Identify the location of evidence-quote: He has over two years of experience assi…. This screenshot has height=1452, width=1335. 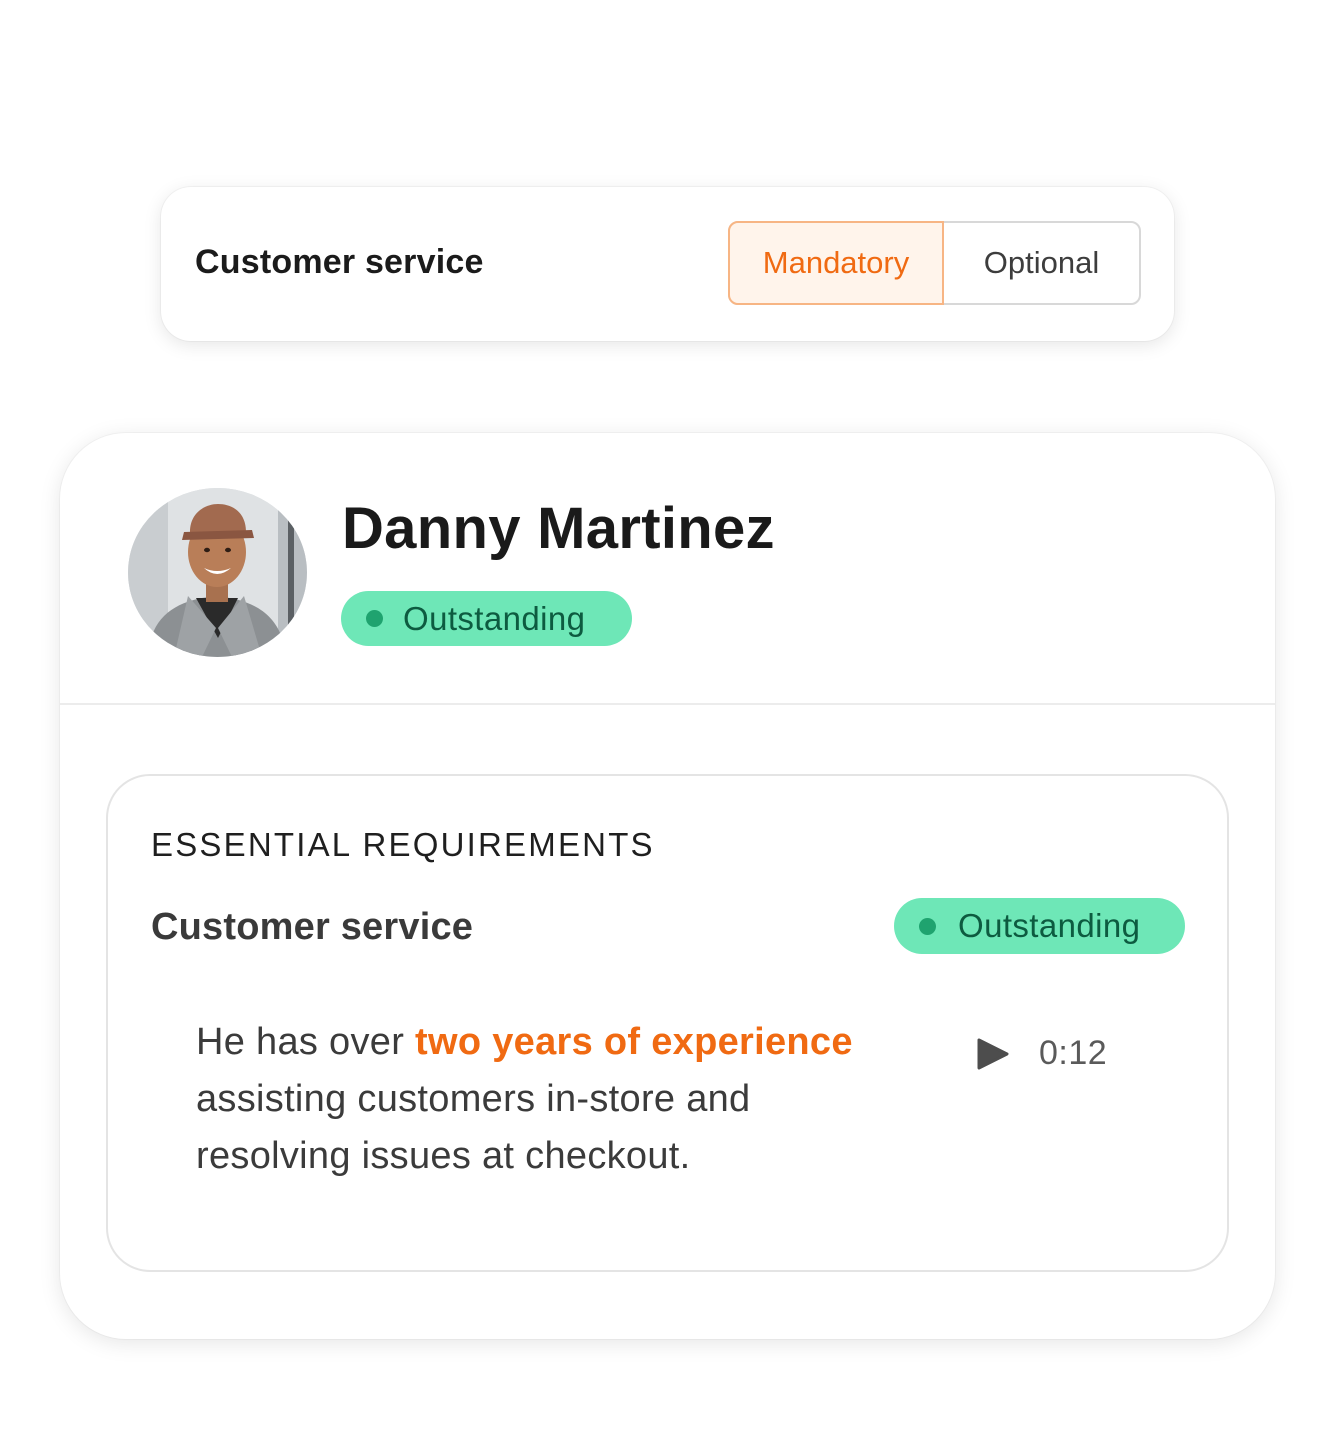
(556, 1099).